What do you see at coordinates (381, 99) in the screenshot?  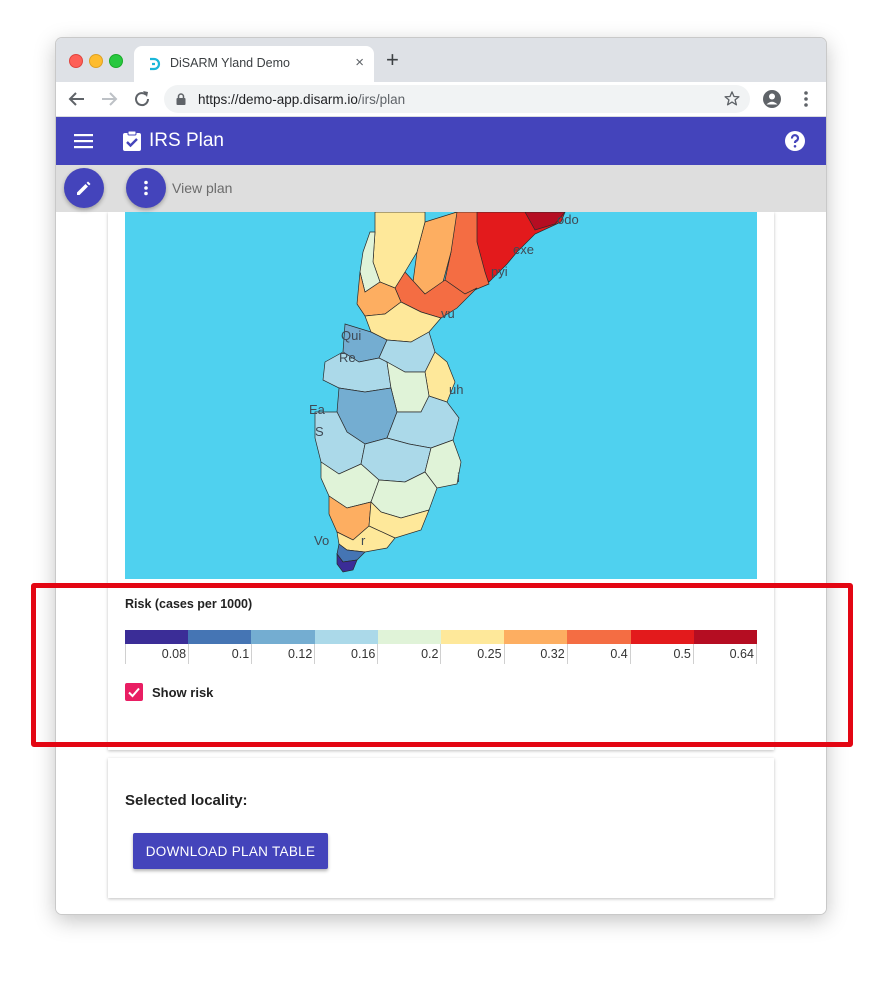 I see `url-path: /irs/plan` at bounding box center [381, 99].